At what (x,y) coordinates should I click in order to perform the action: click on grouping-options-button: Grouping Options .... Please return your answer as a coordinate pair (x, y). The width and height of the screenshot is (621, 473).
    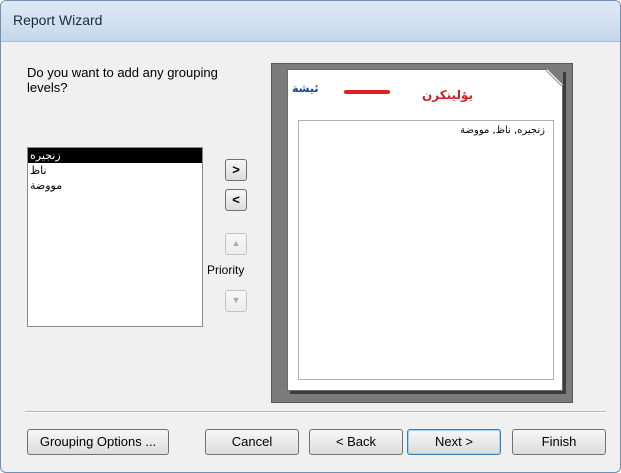
    Looking at the image, I should click on (98, 442).